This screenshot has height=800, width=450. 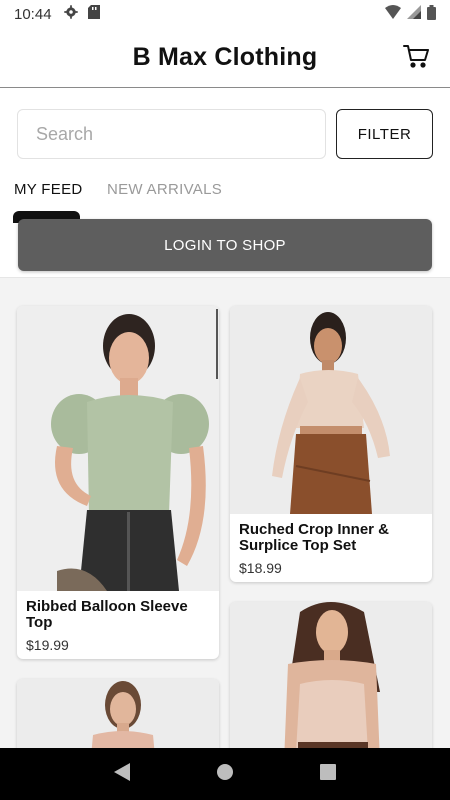 I want to click on tab-my-feed: MY FEED, so click(x=48, y=189).